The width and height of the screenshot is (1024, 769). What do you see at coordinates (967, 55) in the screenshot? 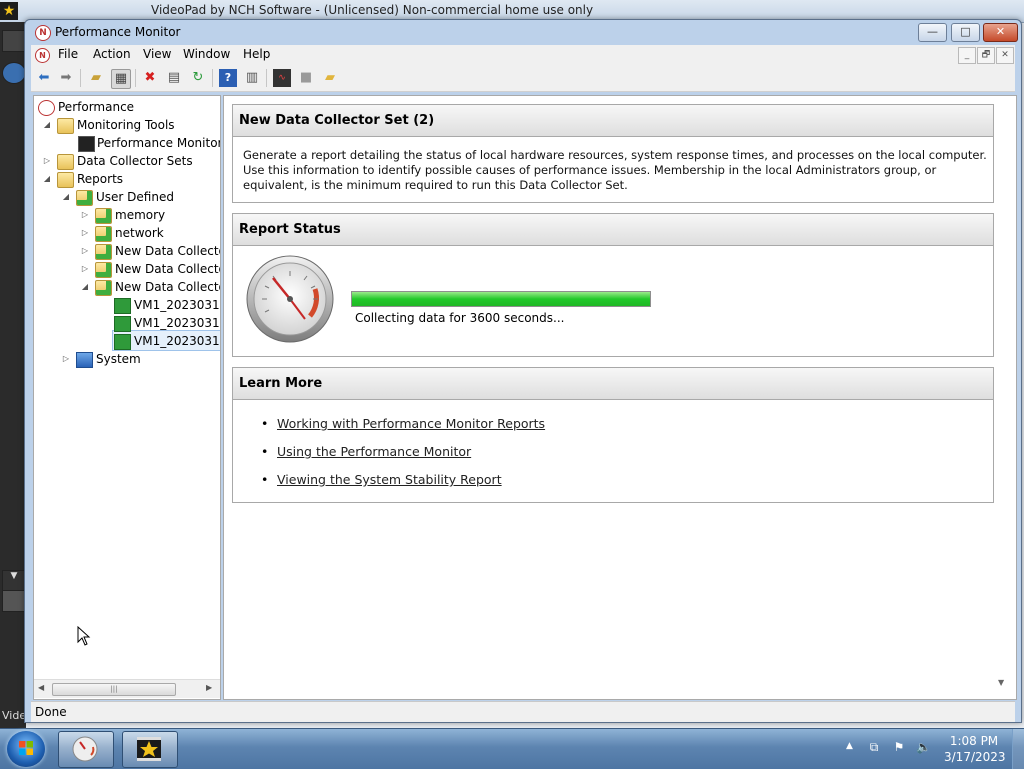
I see `child-minimize-button: _` at bounding box center [967, 55].